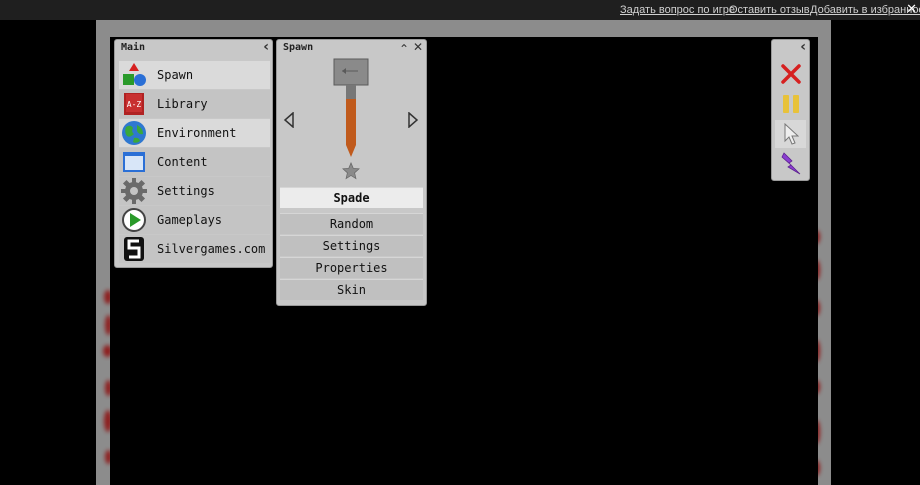 The height and width of the screenshot is (485, 920). What do you see at coordinates (134, 74) in the screenshot?
I see `spawn-shapes-icon` at bounding box center [134, 74].